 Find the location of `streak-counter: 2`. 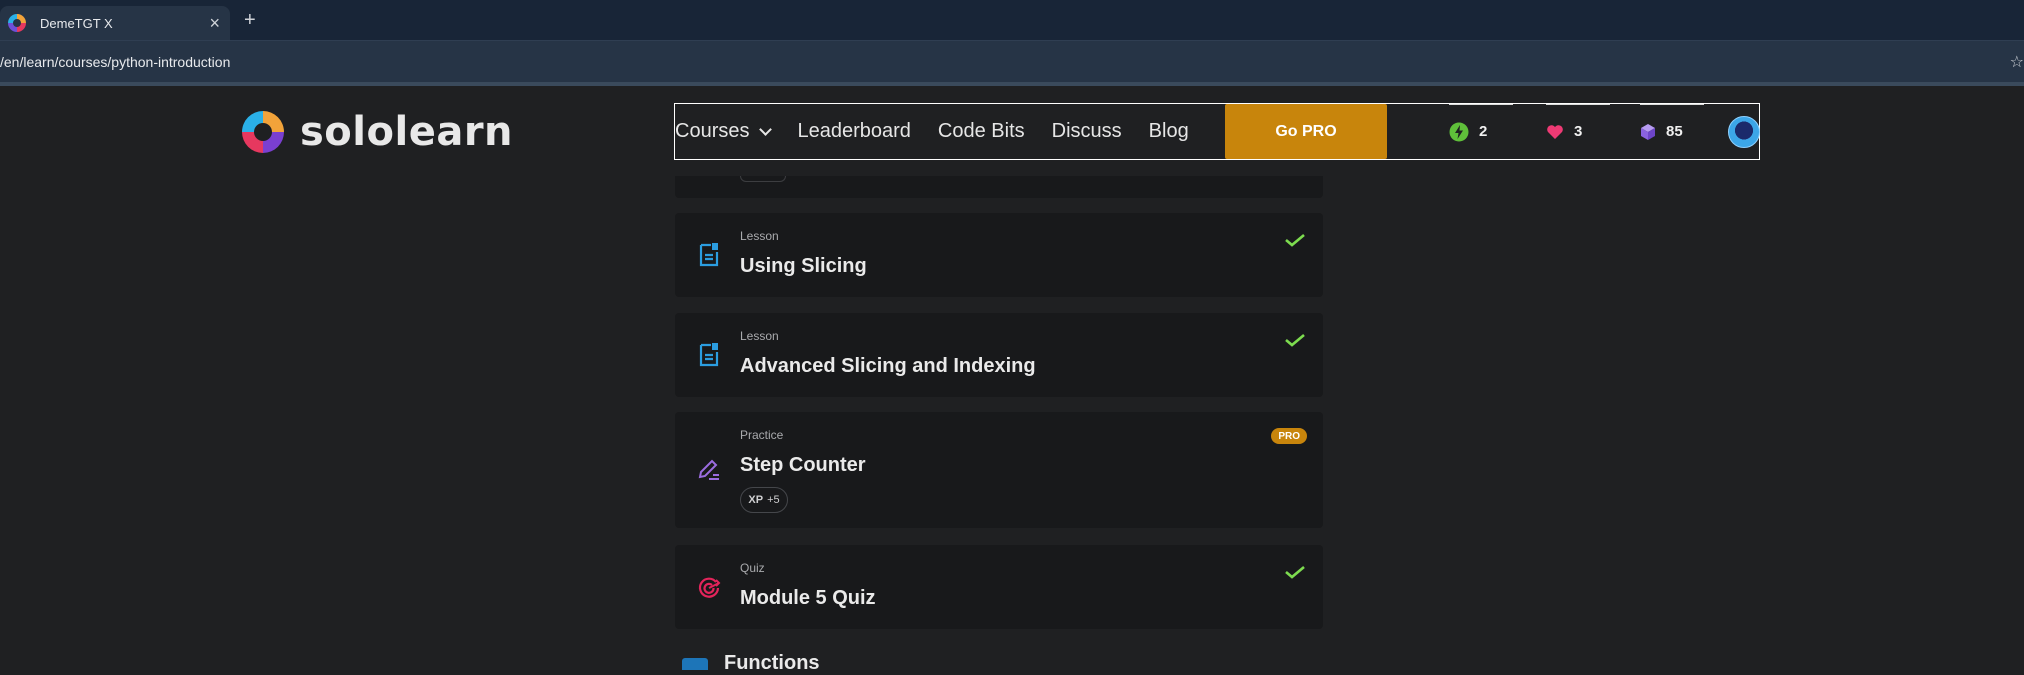

streak-counter: 2 is located at coordinates (1481, 131).